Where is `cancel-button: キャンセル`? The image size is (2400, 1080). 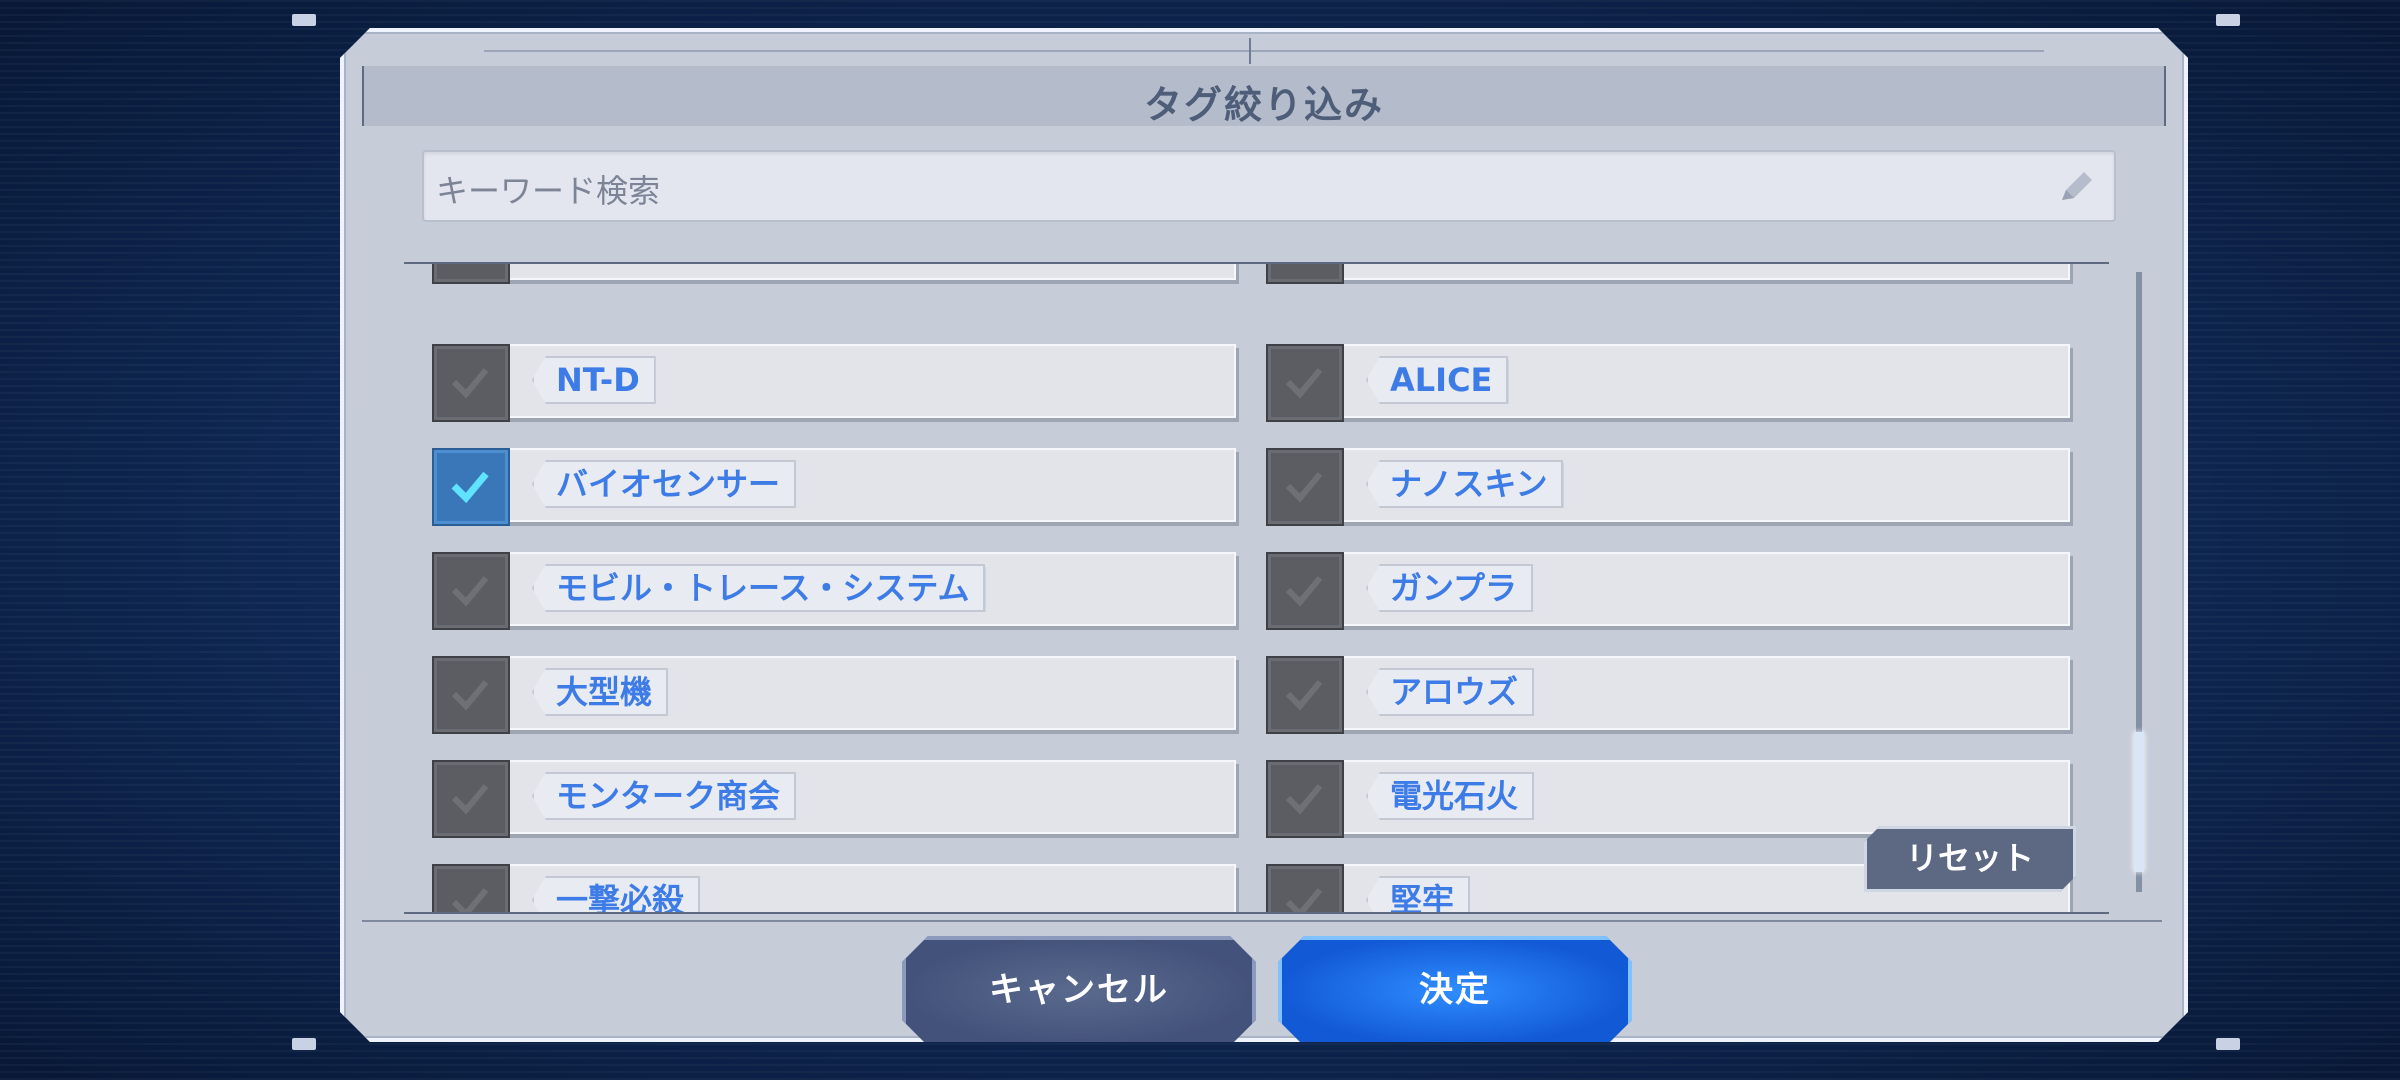 cancel-button: キャンセル is located at coordinates (1079, 991).